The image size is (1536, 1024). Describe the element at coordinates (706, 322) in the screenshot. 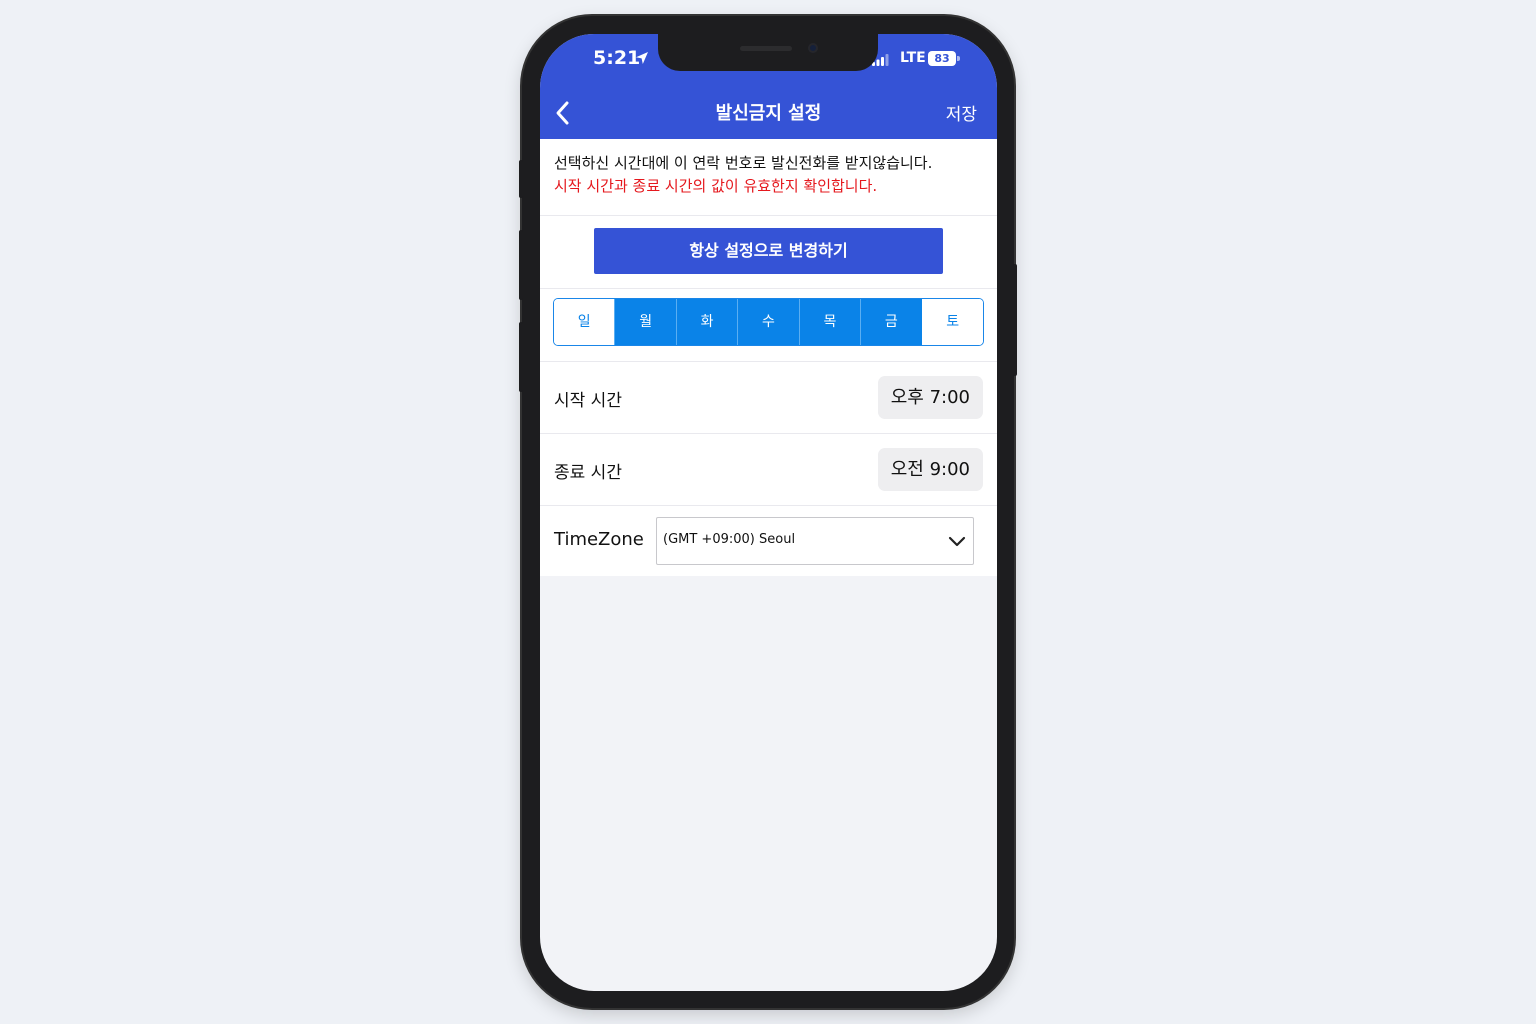

I see `day-tuesday: 화` at that location.